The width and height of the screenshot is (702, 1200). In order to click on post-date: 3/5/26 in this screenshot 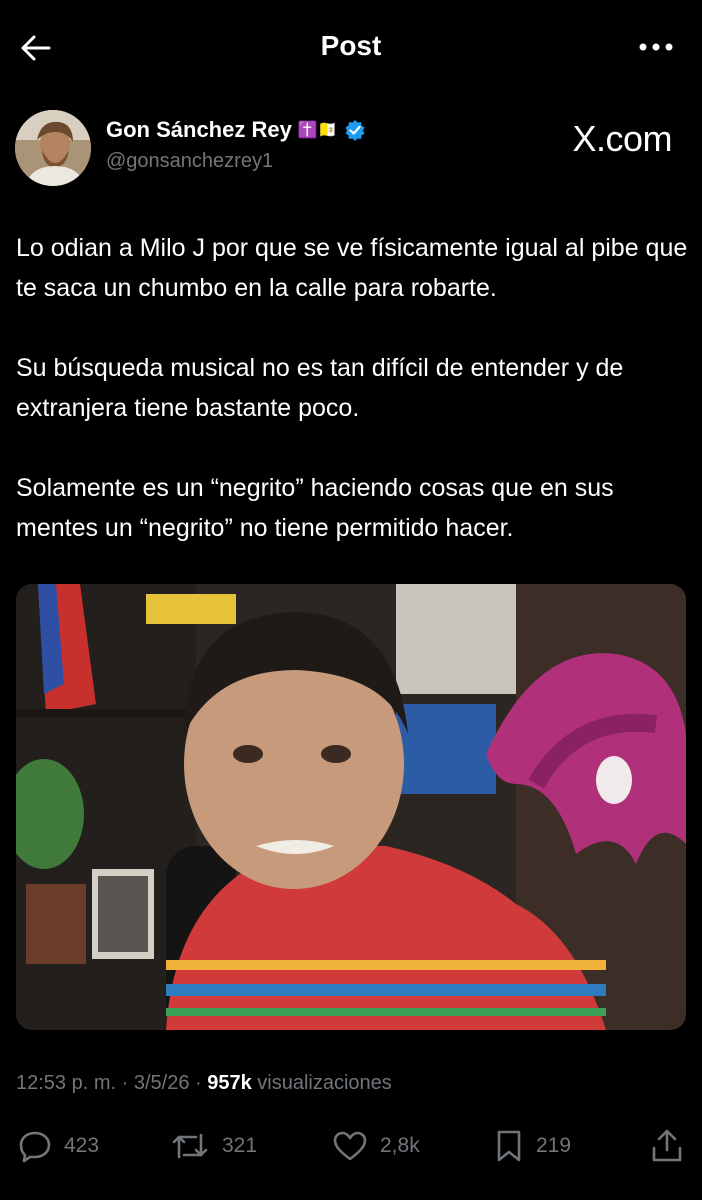, I will do `click(161, 1083)`.